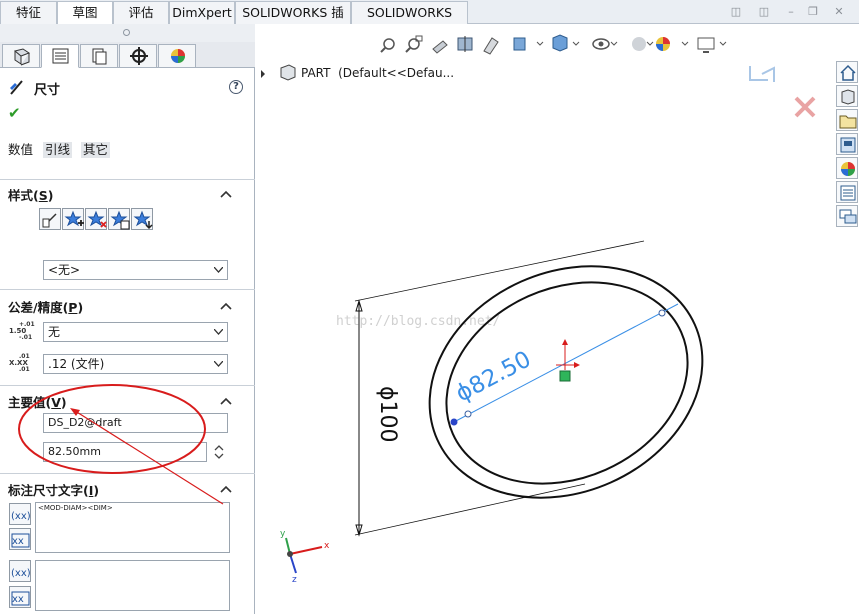 The height and width of the screenshot is (614, 859). What do you see at coordinates (387, 45) in the screenshot?
I see `zoom-to-fit-icon` at bounding box center [387, 45].